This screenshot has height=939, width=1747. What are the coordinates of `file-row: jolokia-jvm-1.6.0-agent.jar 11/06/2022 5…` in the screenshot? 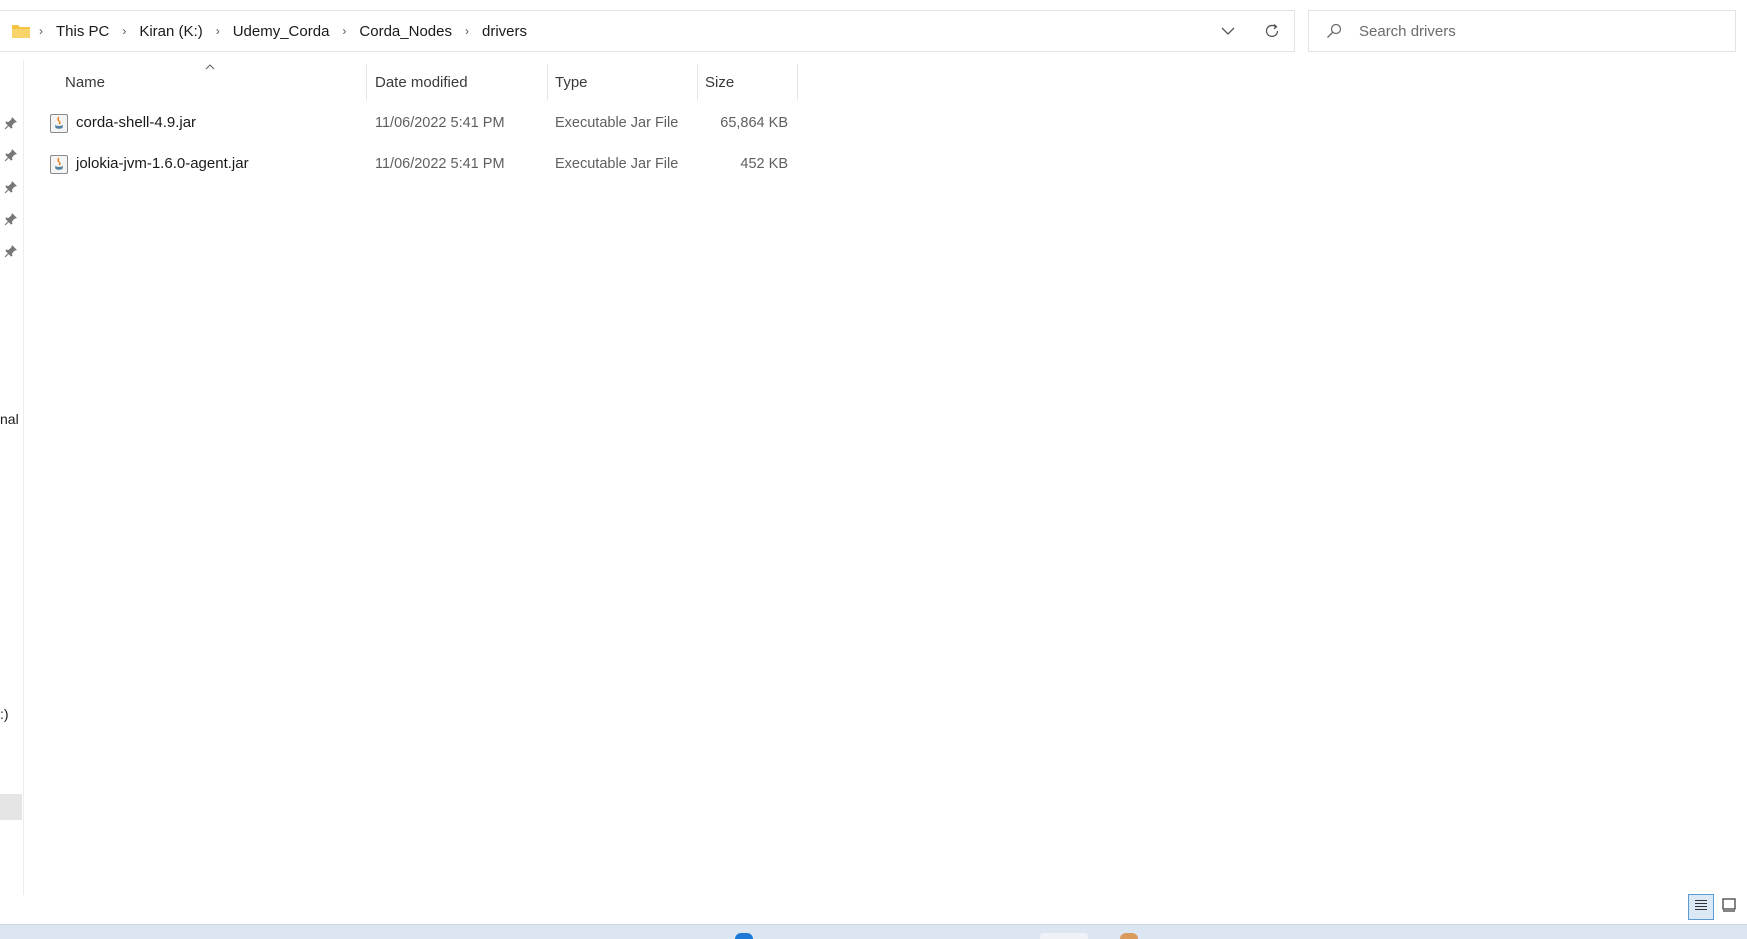 It's located at (421, 164).